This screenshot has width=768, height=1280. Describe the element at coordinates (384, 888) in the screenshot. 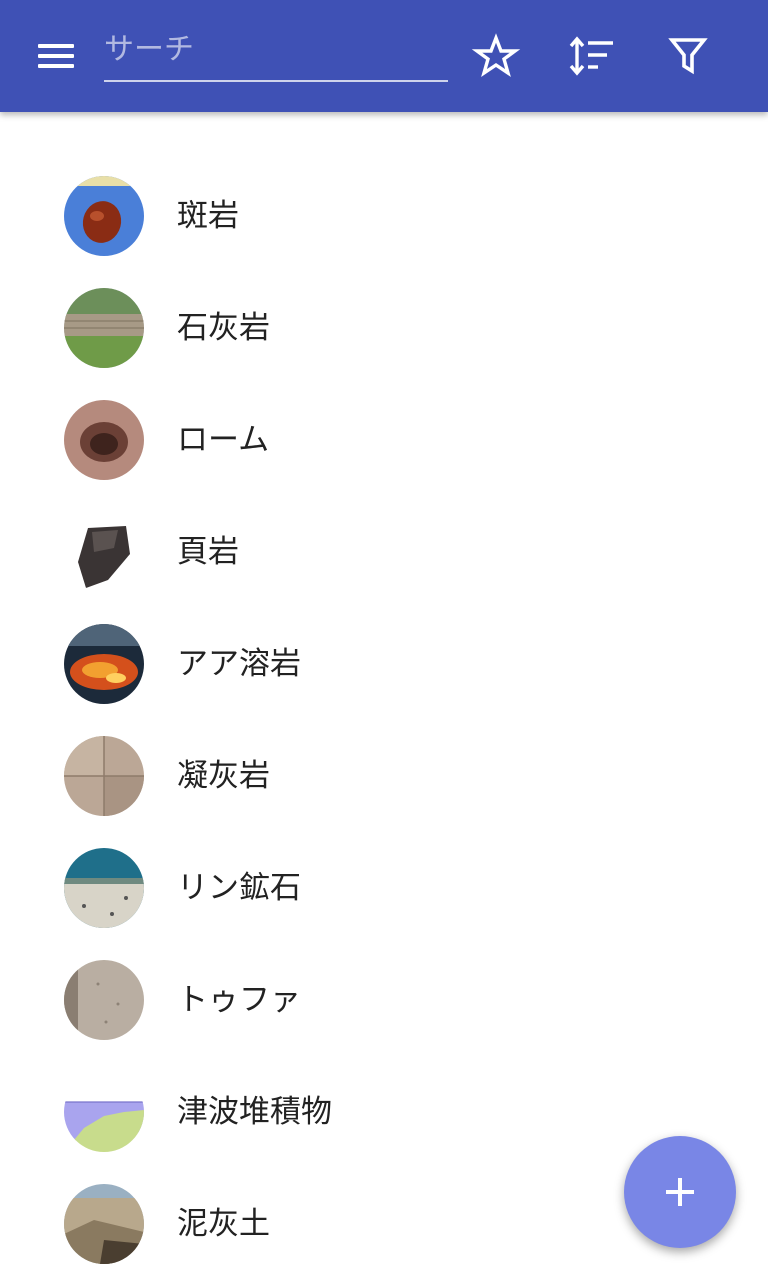

I see `list-item: リン鉱石` at that location.